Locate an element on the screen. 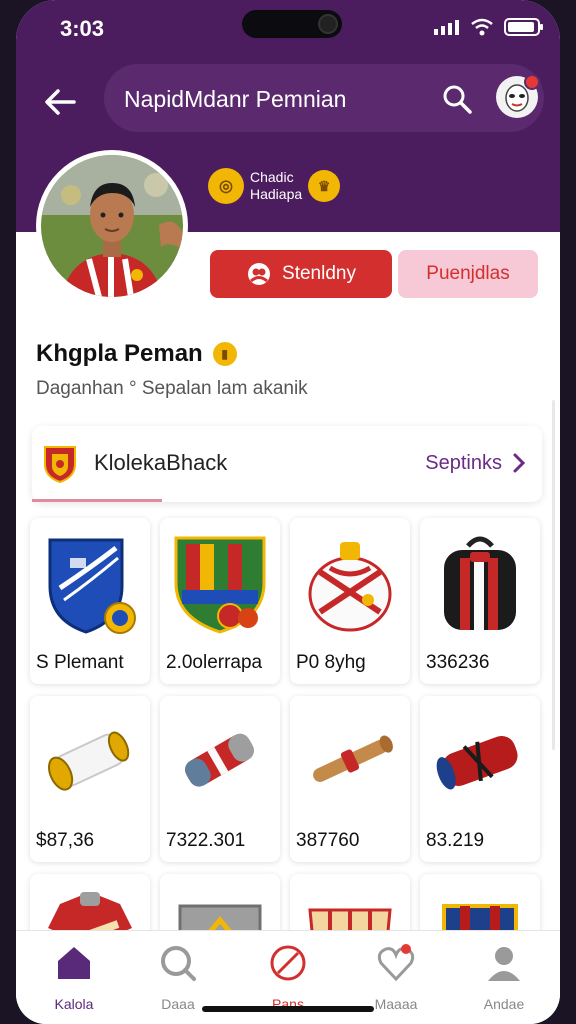  club-card-underline is located at coordinates (97, 500).